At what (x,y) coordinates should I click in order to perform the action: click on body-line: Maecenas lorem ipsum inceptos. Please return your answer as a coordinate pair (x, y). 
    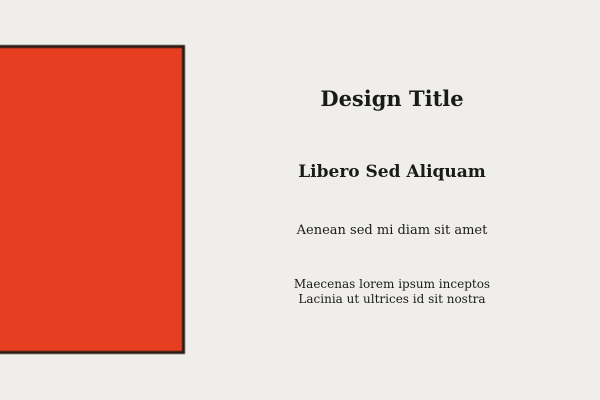
    Looking at the image, I should click on (392, 284).